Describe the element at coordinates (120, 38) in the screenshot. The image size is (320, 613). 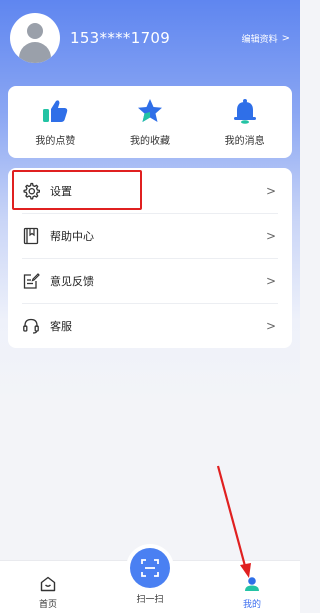
I see `user-phone: 153****1709` at that location.